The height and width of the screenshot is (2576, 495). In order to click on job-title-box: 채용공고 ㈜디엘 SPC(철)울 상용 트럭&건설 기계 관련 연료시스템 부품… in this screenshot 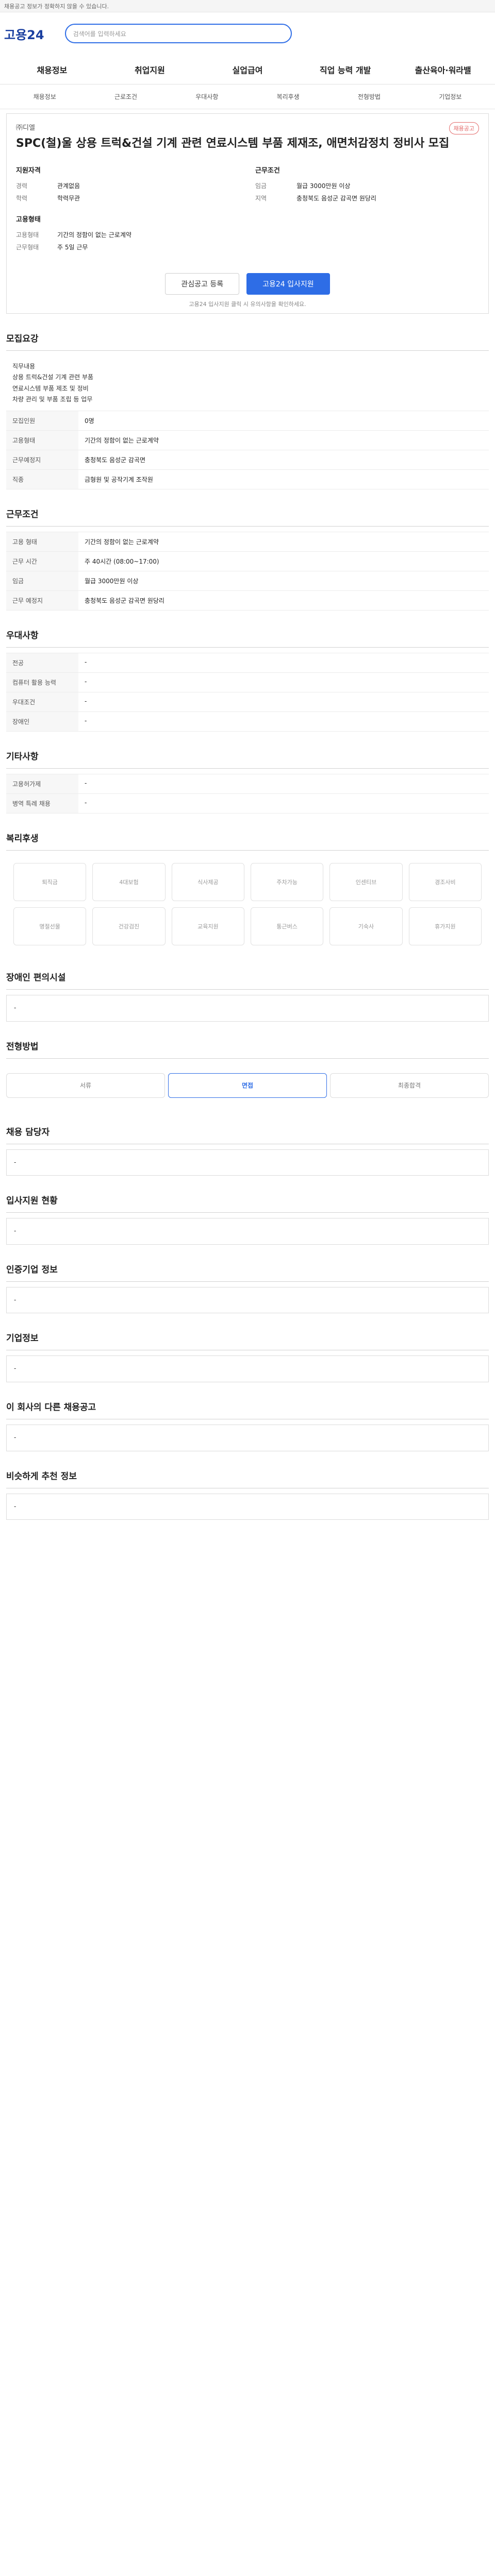, I will do `click(247, 137)`.